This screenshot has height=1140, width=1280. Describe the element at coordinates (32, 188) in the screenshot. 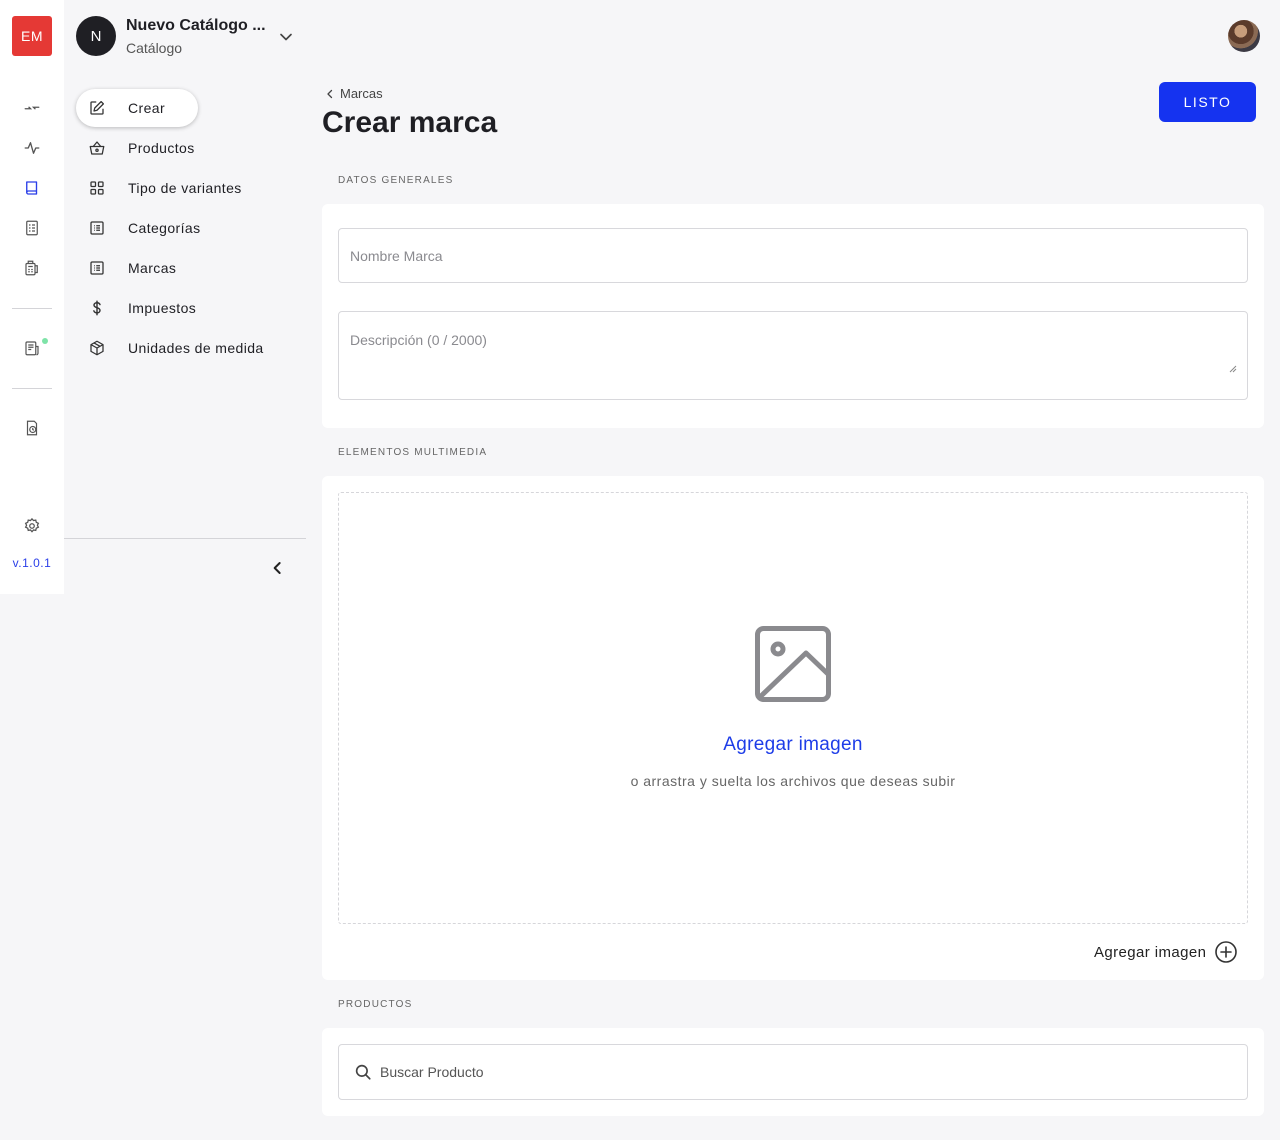

I see `book-icon` at that location.